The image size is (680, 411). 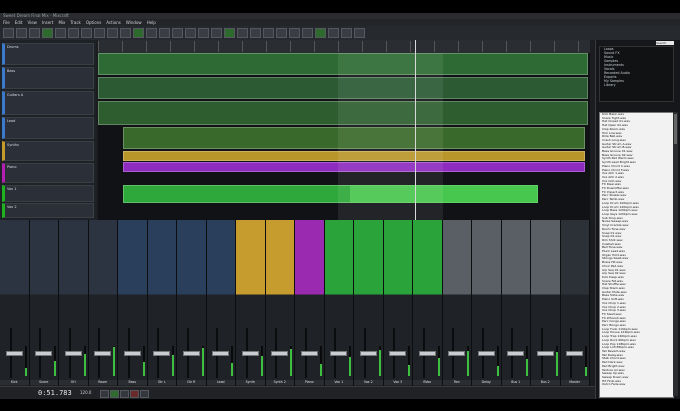 I want to click on mixer-channel-strip: Bus 1, so click(x=516, y=303).